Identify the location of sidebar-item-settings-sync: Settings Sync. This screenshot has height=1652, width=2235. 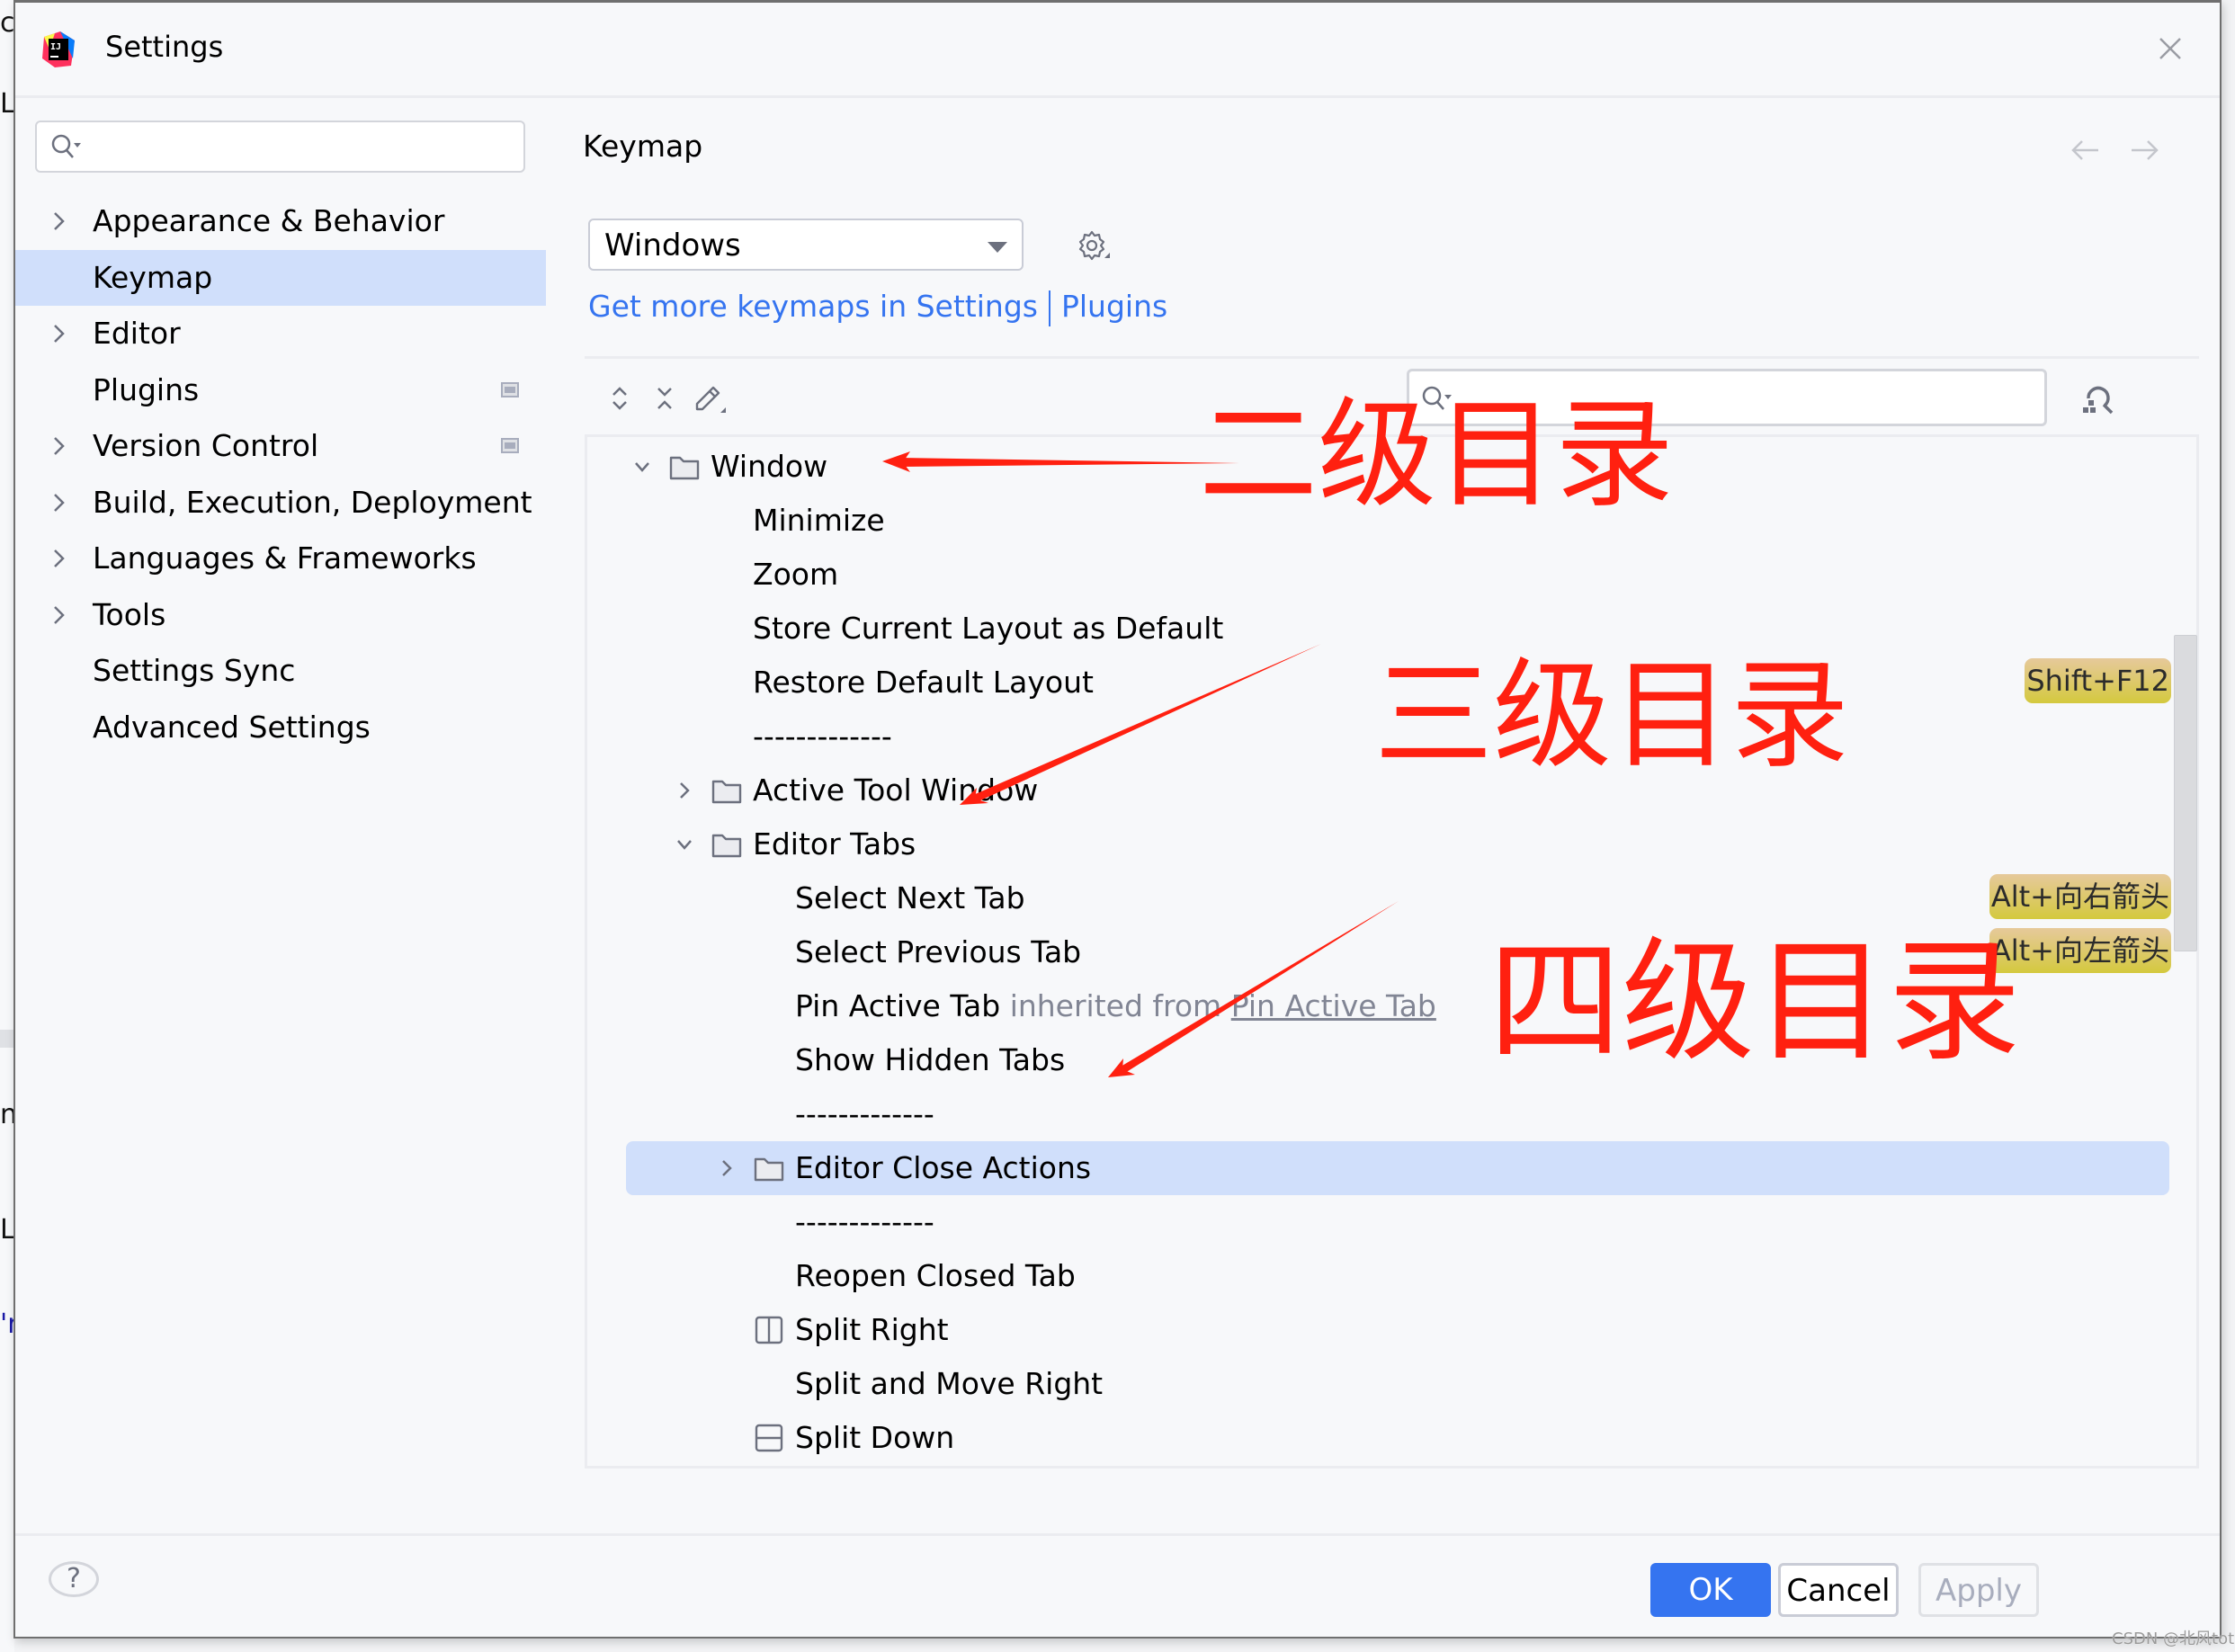
(280, 671).